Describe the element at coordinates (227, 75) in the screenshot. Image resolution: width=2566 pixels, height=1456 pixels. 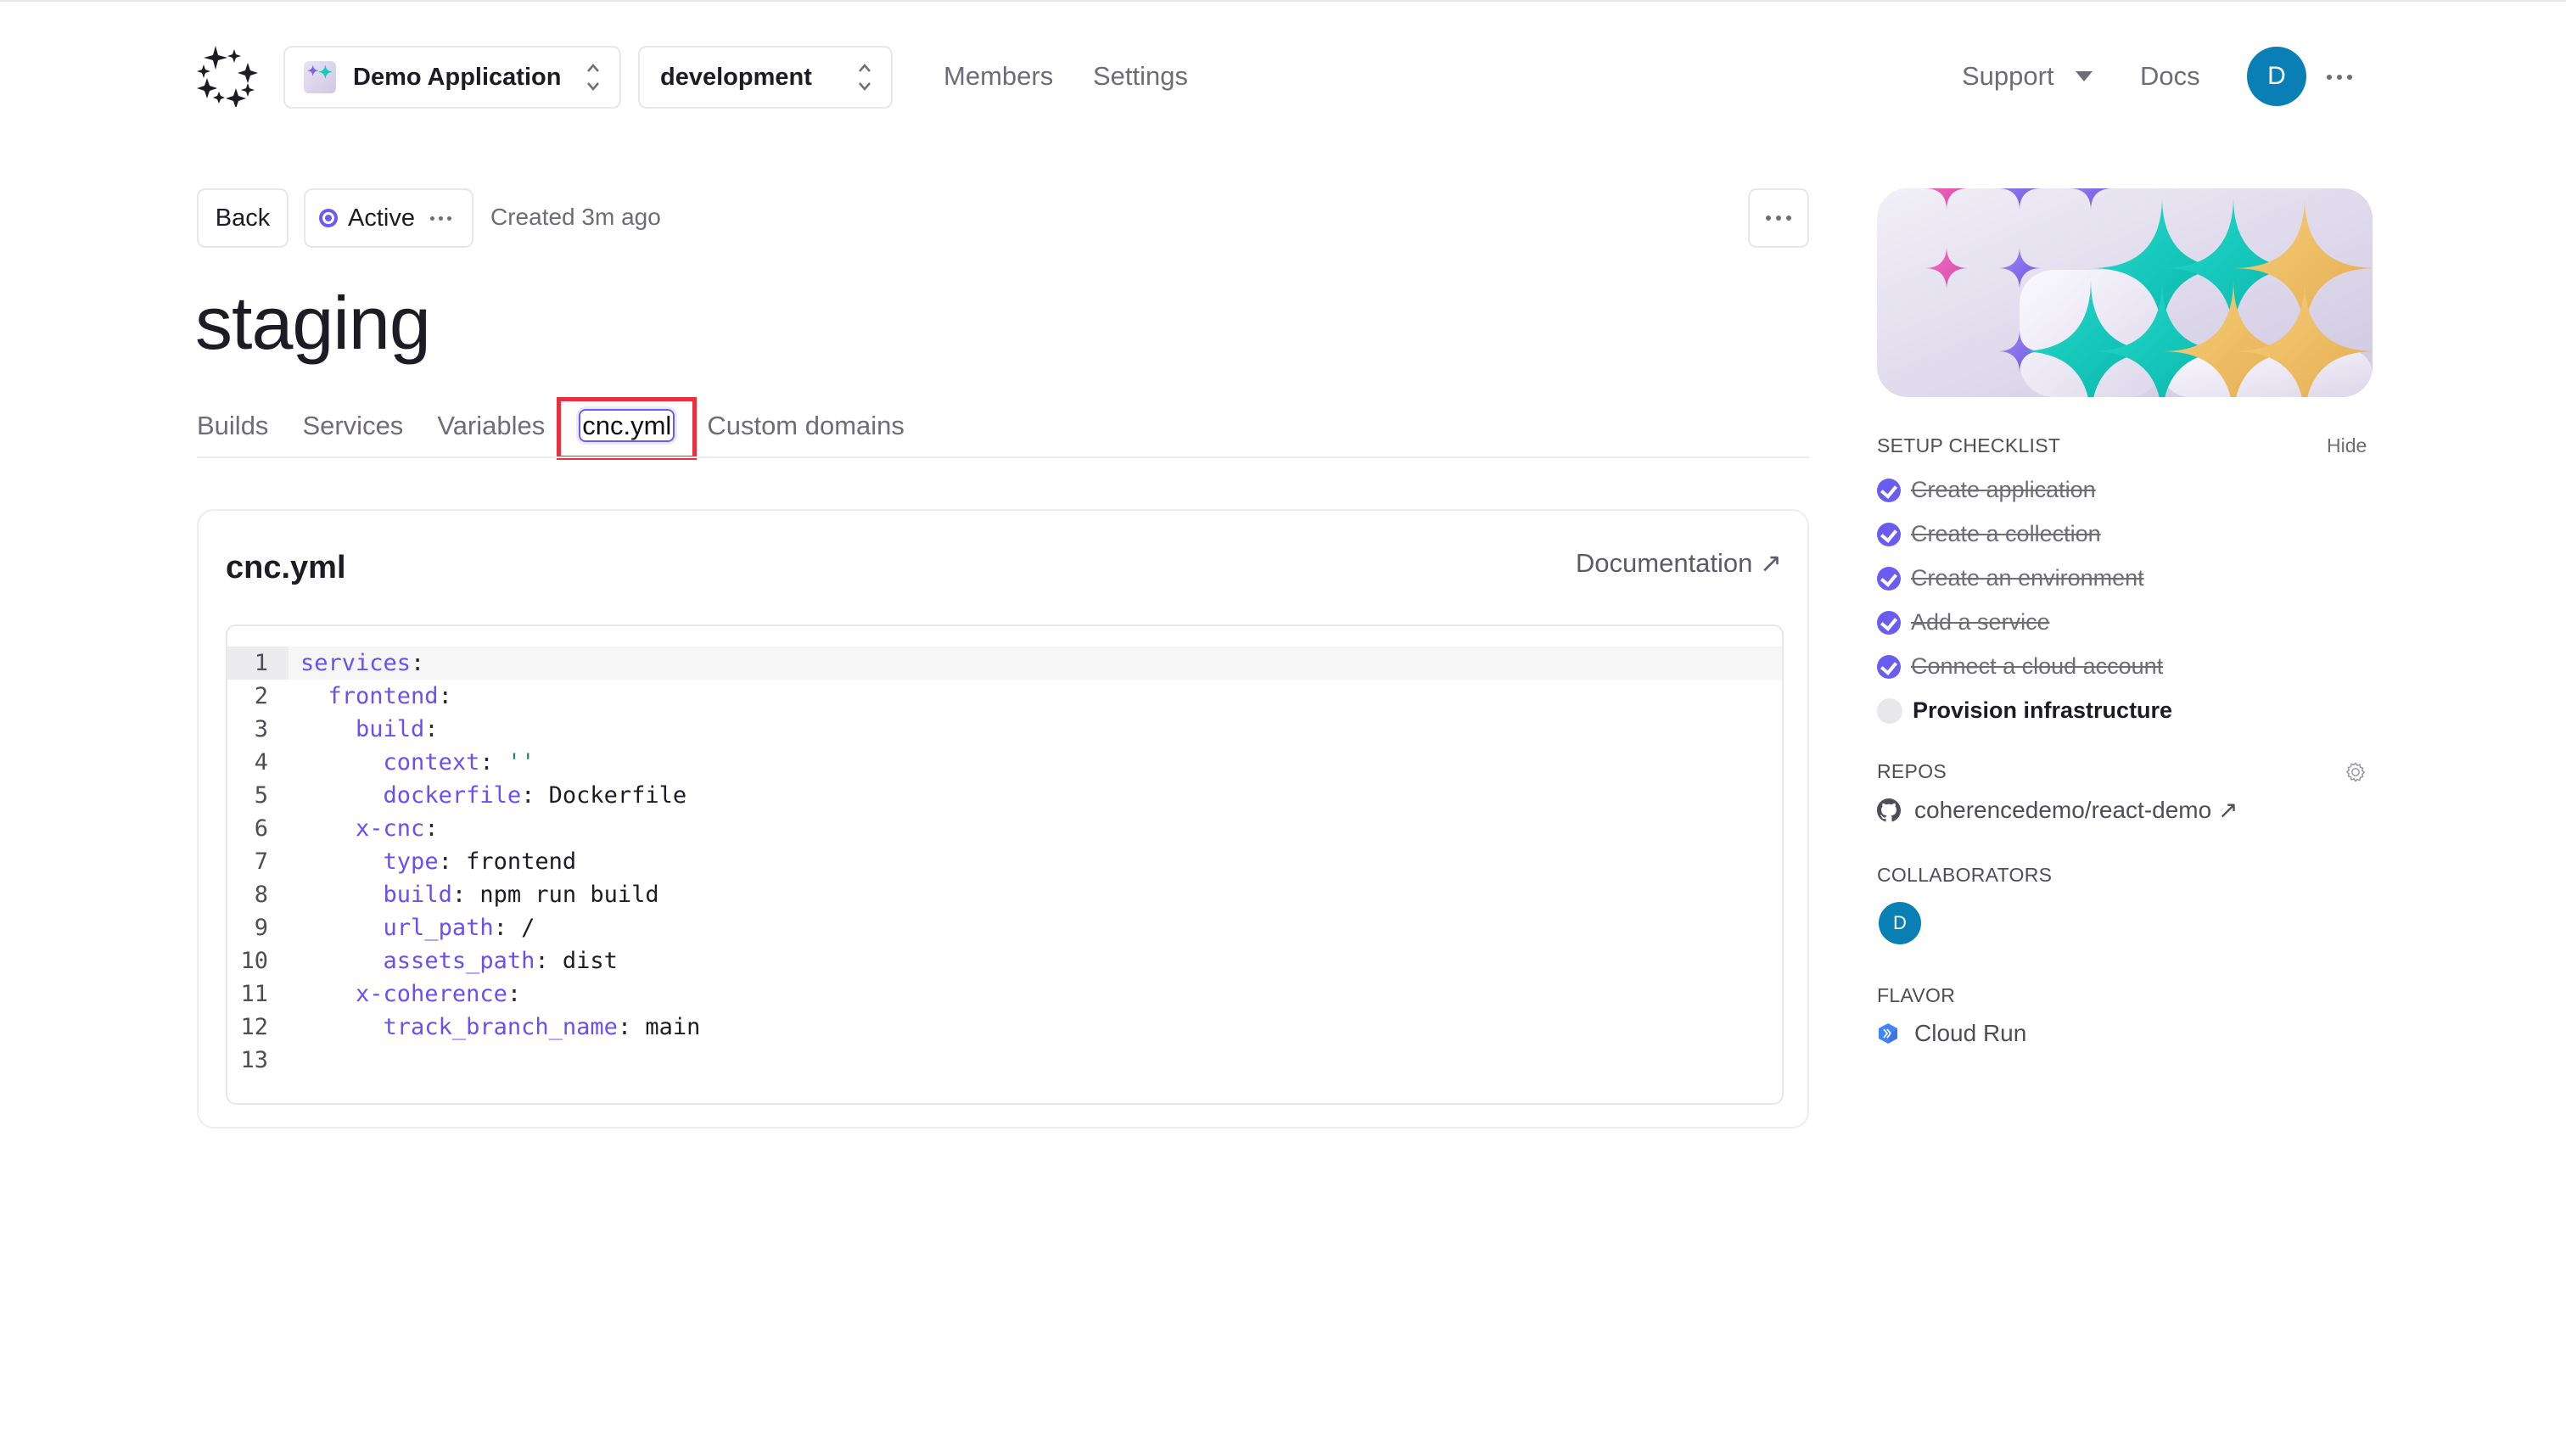
I see `coherence-logo-icon` at that location.